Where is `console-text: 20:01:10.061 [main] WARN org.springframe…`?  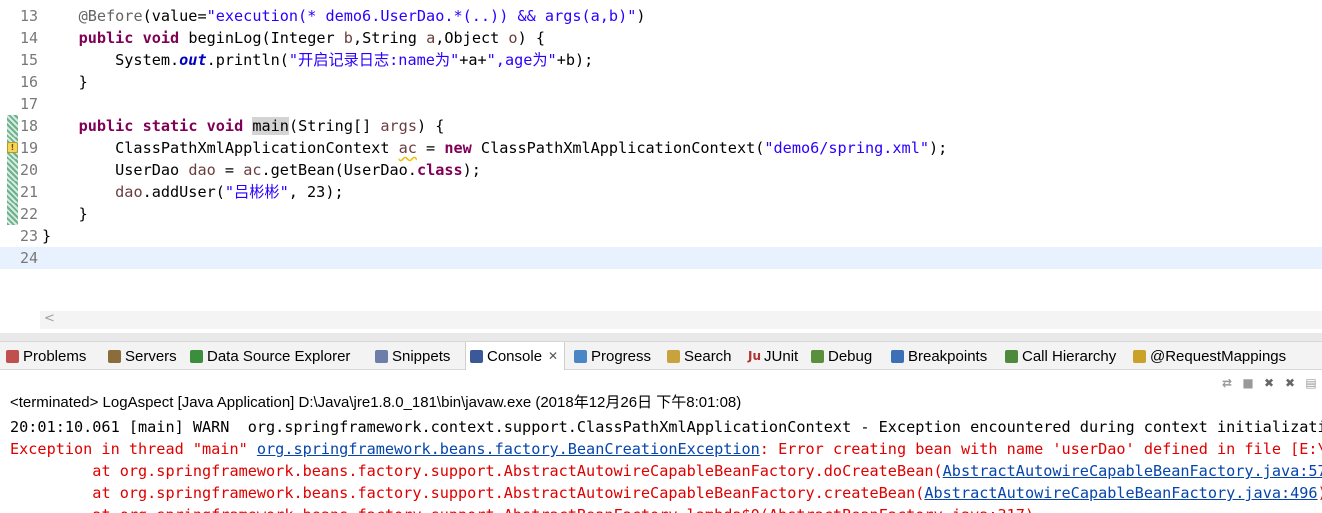 console-text: 20:01:10.061 [main] WARN org.springframe… is located at coordinates (666, 427).